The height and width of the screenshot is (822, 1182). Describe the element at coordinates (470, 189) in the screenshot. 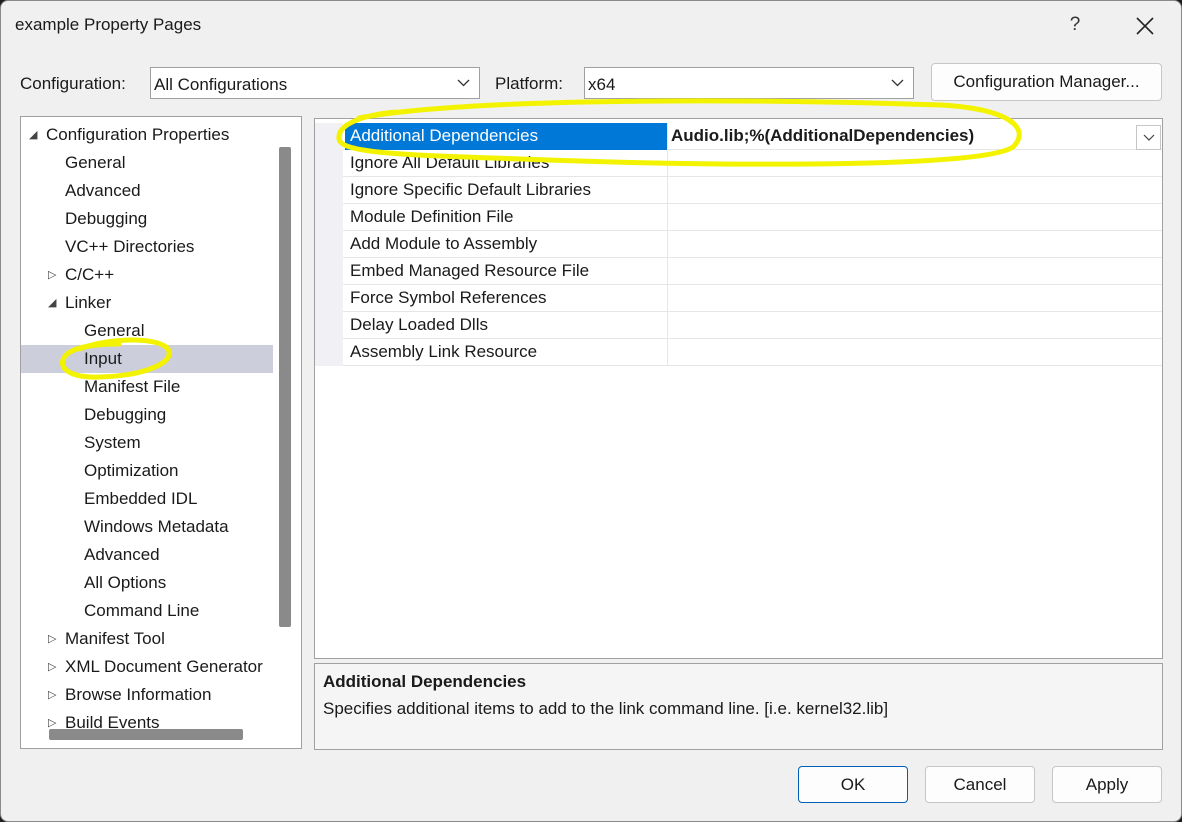

I see `property-name: Ignore Specific Default Libraries` at that location.